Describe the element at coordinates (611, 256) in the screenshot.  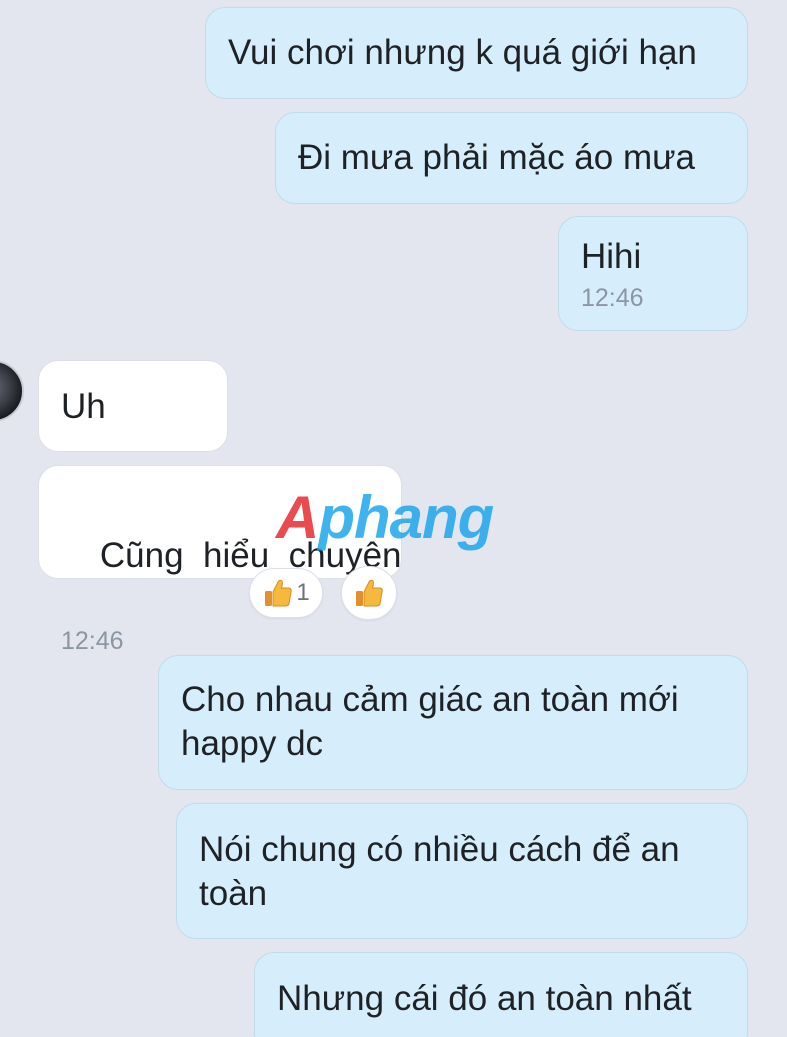
I see `message-text: Hihi` at that location.